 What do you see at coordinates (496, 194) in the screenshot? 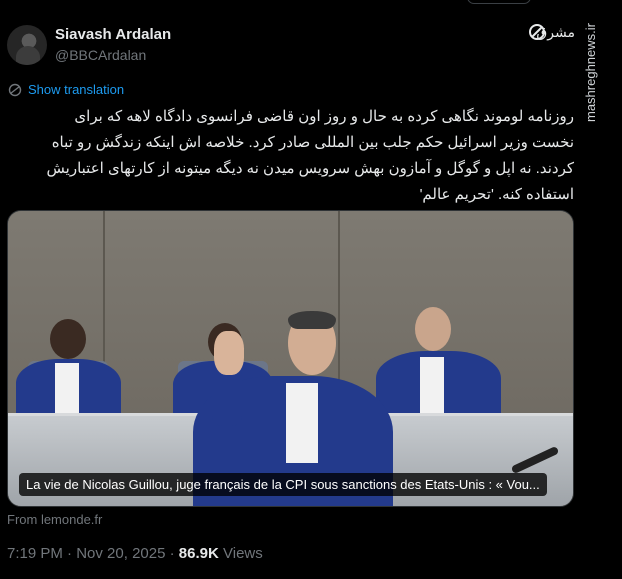
I see `tweet-line: استفاده کنه. 'تحریم عالم'` at bounding box center [496, 194].